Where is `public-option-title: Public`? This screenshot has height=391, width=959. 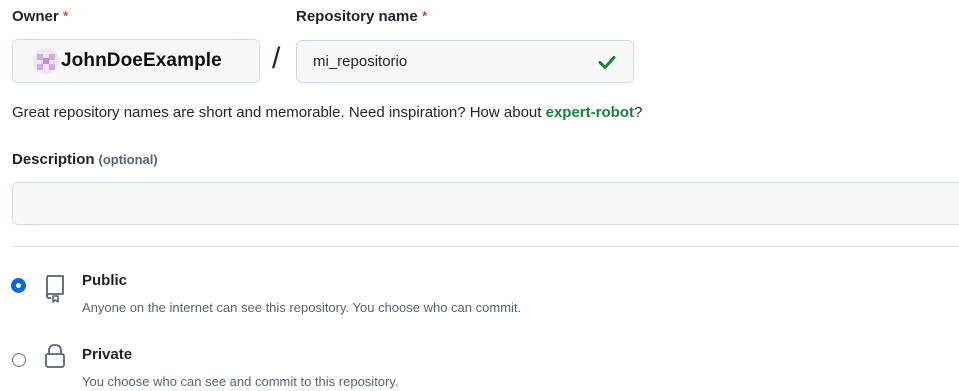
public-option-title: Public is located at coordinates (105, 280).